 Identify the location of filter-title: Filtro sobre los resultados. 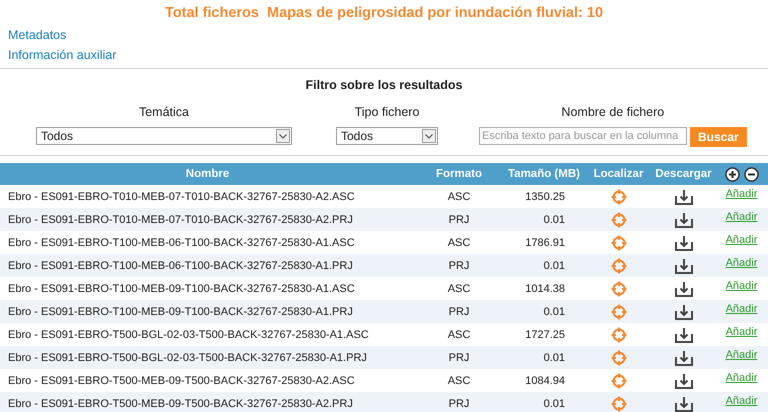
(384, 85).